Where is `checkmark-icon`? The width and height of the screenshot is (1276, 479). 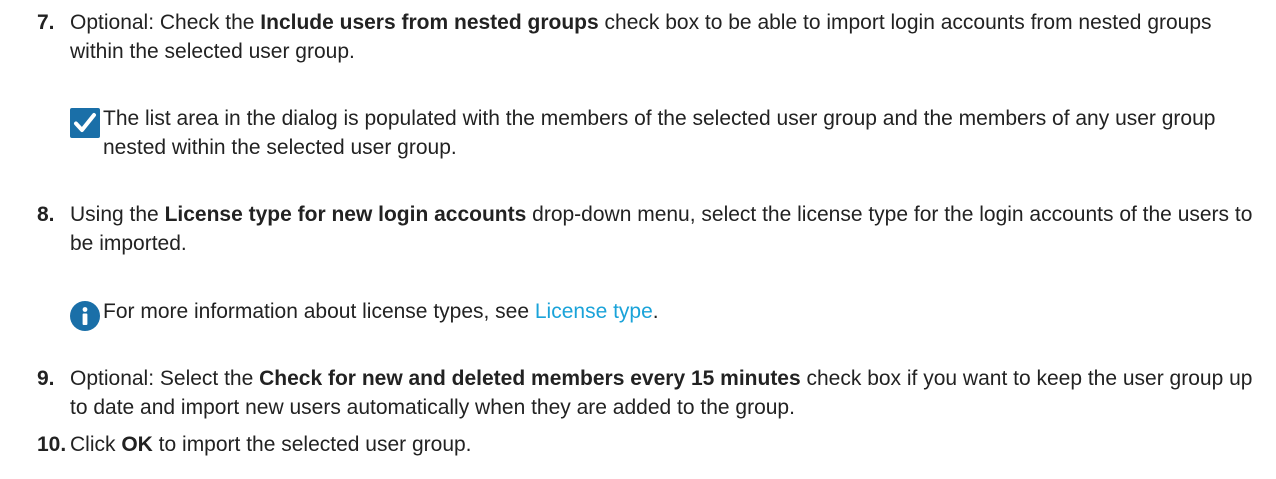 checkmark-icon is located at coordinates (85, 123).